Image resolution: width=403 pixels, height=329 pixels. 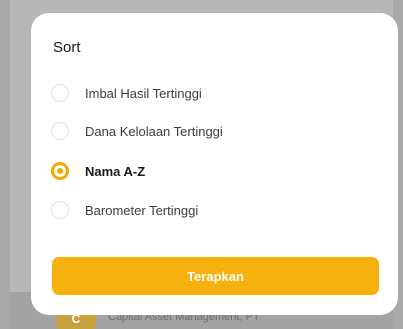 I want to click on sort-option-label: Imbal Hasil Tertinggi, so click(x=143, y=93).